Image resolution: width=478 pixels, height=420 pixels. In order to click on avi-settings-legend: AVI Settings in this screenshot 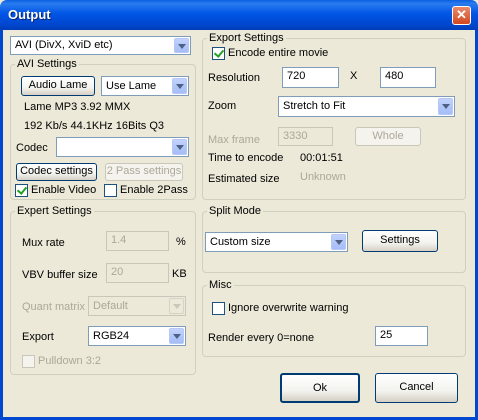, I will do `click(47, 64)`.